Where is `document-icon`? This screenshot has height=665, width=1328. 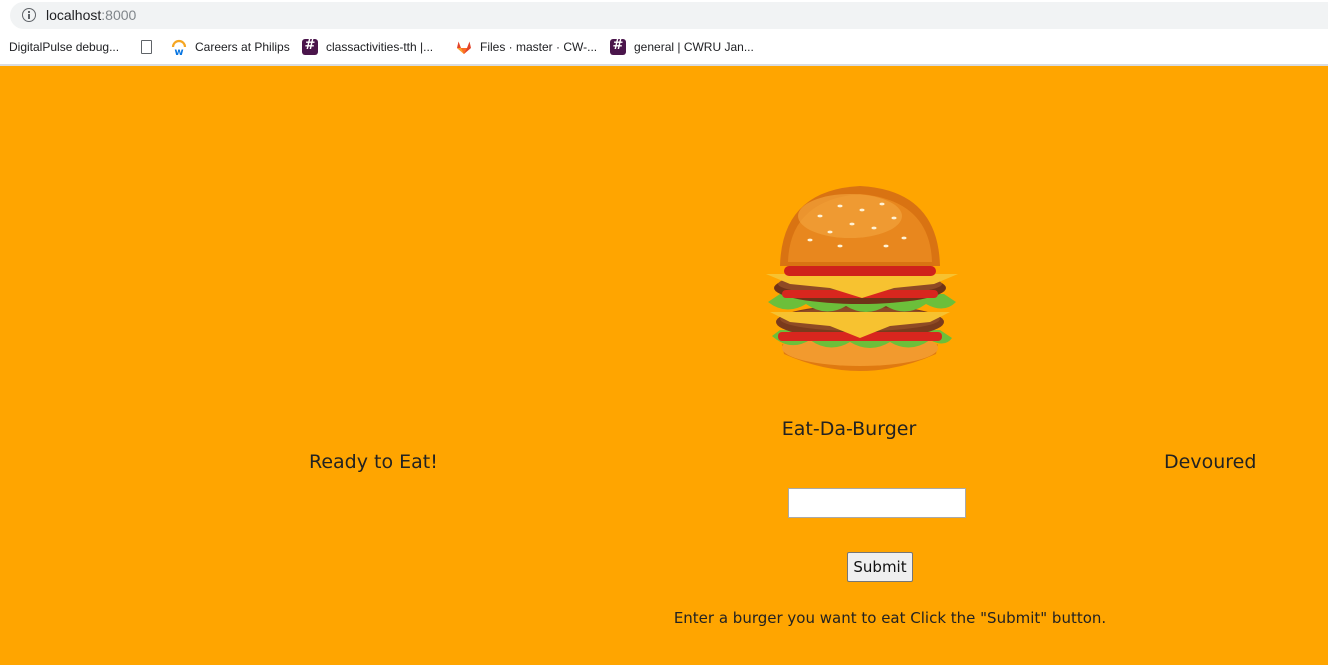 document-icon is located at coordinates (149, 47).